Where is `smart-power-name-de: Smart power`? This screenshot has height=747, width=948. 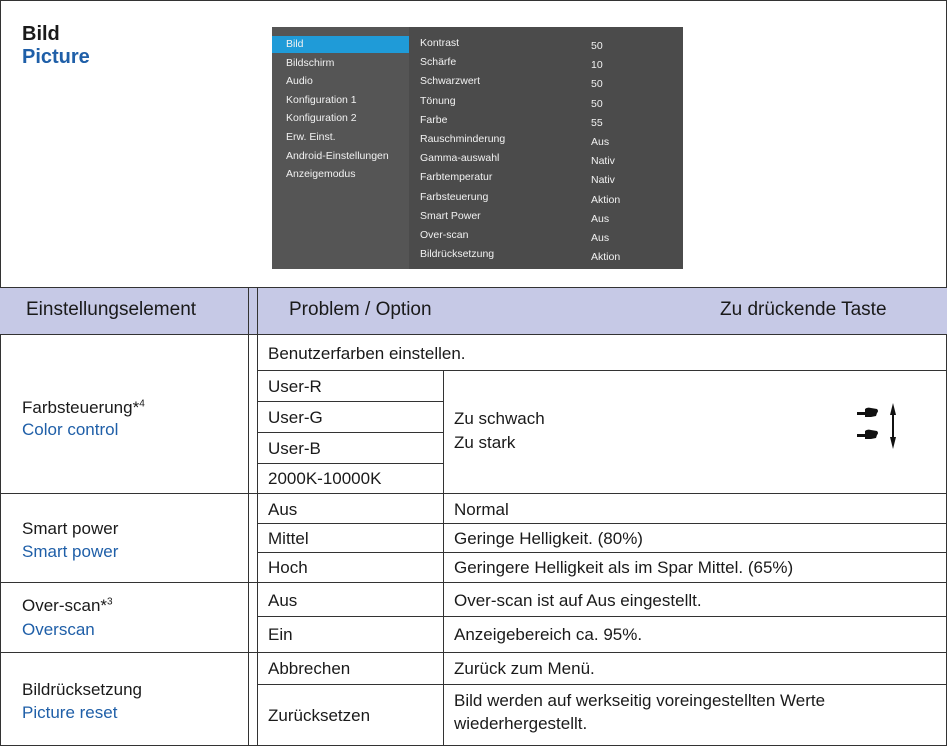
smart-power-name-de: Smart power is located at coordinates (70, 528).